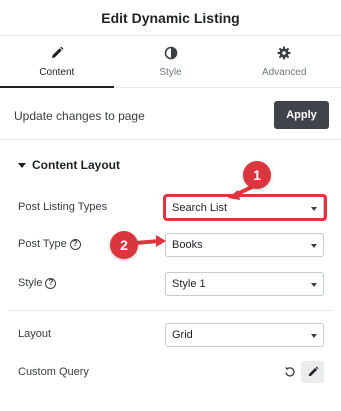 The height and width of the screenshot is (411, 341). I want to click on style-value: Style 1, so click(189, 284).